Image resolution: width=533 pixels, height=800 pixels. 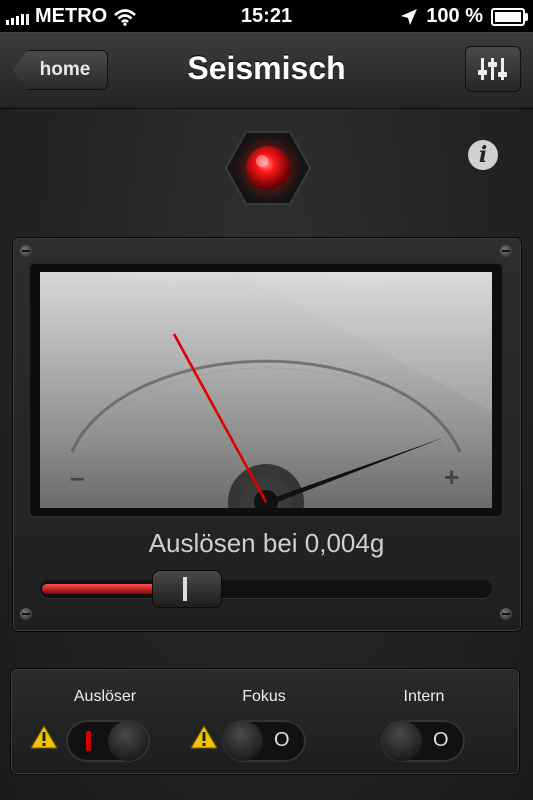 I want to click on equalizer-icon, so click(x=492, y=69).